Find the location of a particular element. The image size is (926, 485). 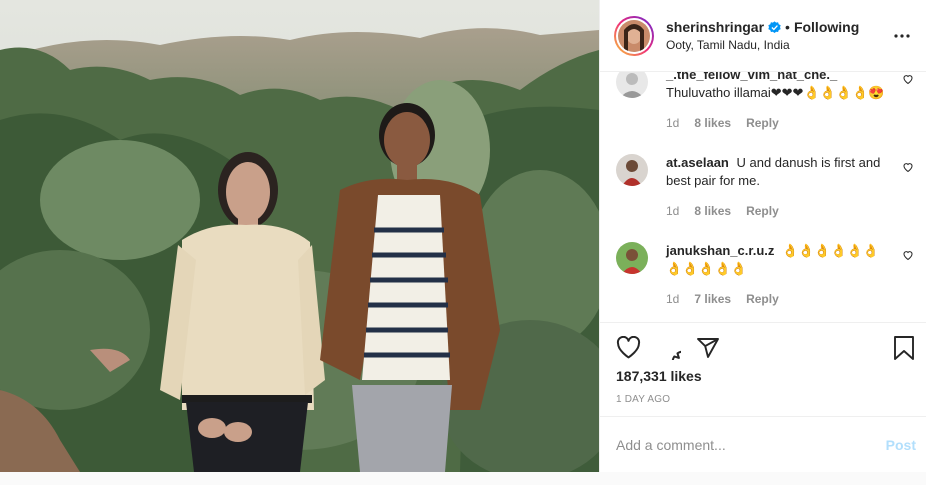

post-comment-button: Post is located at coordinates (901, 445).